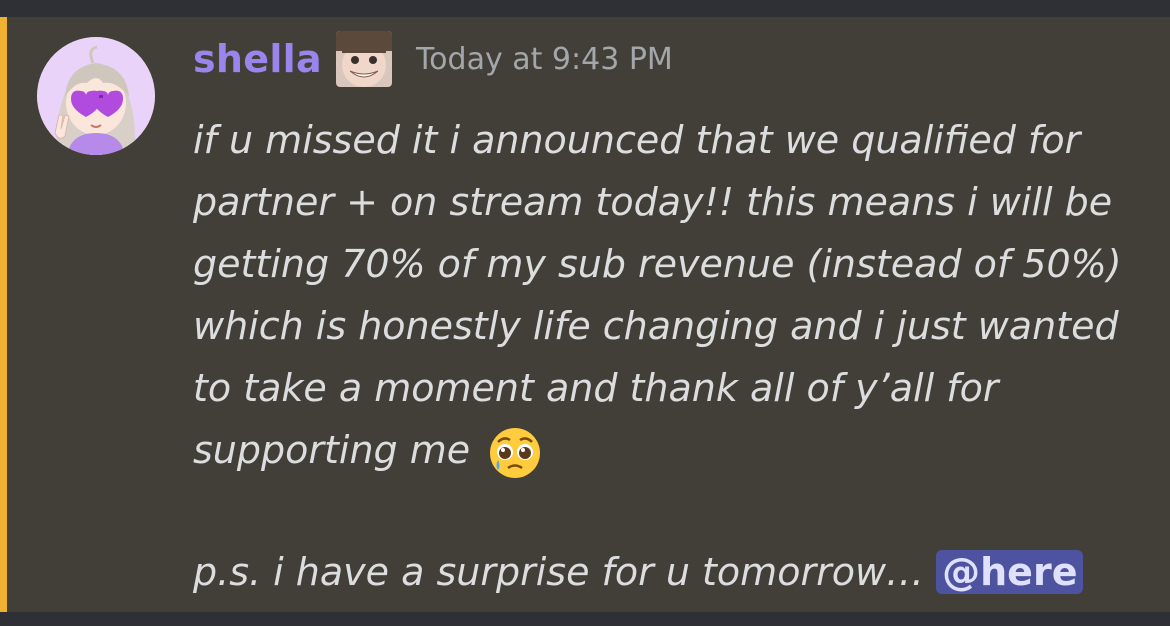  I want to click on top-bar, so click(585, 8).